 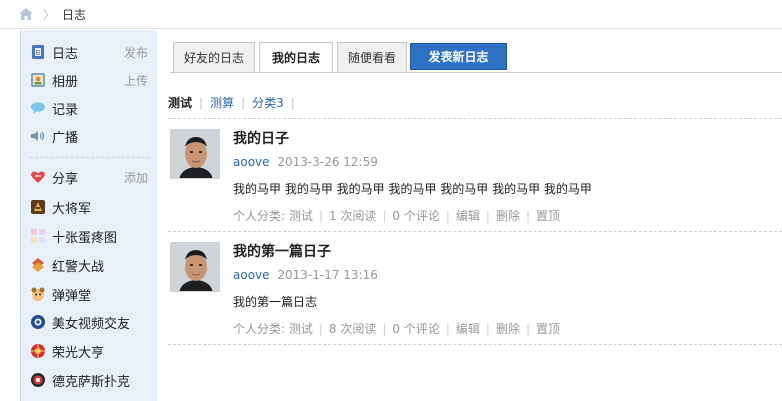 What do you see at coordinates (89, 80) in the screenshot?
I see `sidebar-item-album: 相册 上传` at bounding box center [89, 80].